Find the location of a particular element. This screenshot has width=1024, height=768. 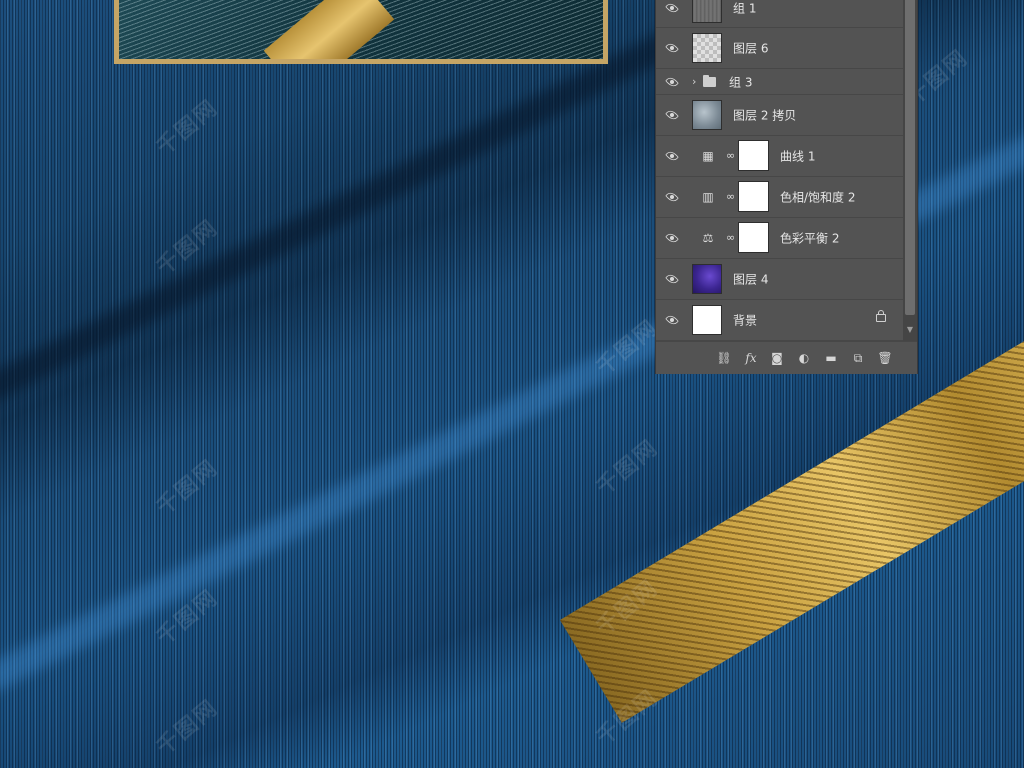

folder-icon is located at coordinates (709, 80).